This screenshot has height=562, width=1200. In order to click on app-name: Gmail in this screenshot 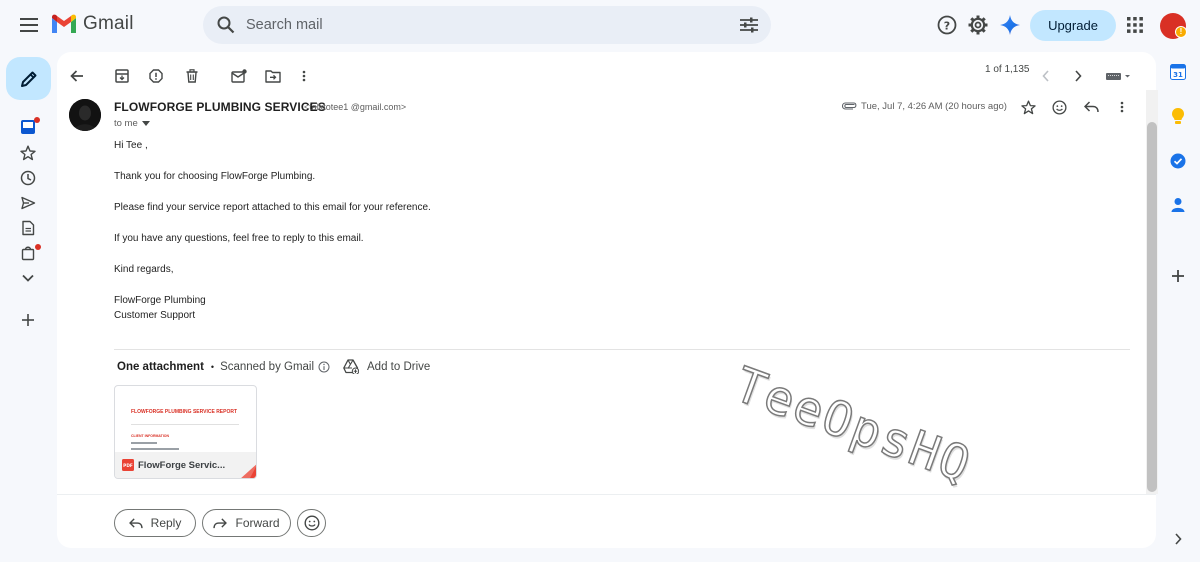, I will do `click(108, 23)`.